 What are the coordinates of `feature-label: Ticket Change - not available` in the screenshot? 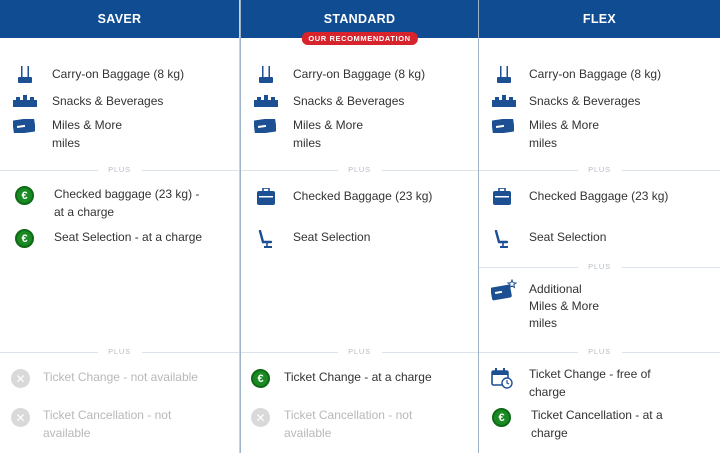 It's located at (120, 377).